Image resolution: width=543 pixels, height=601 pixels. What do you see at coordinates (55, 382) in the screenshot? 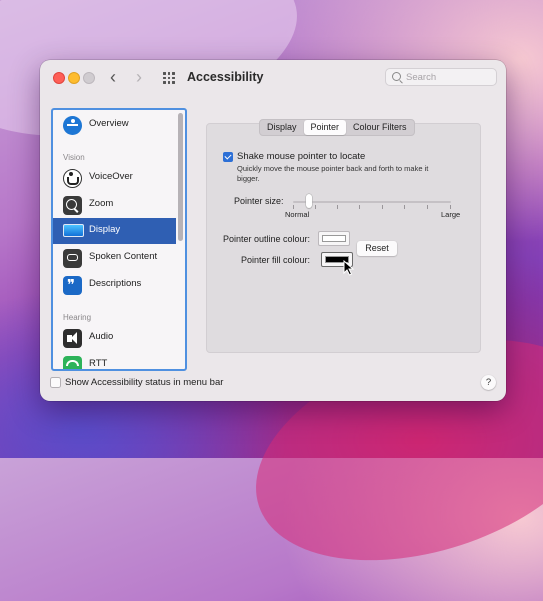
I see `show-status-checkbox` at bounding box center [55, 382].